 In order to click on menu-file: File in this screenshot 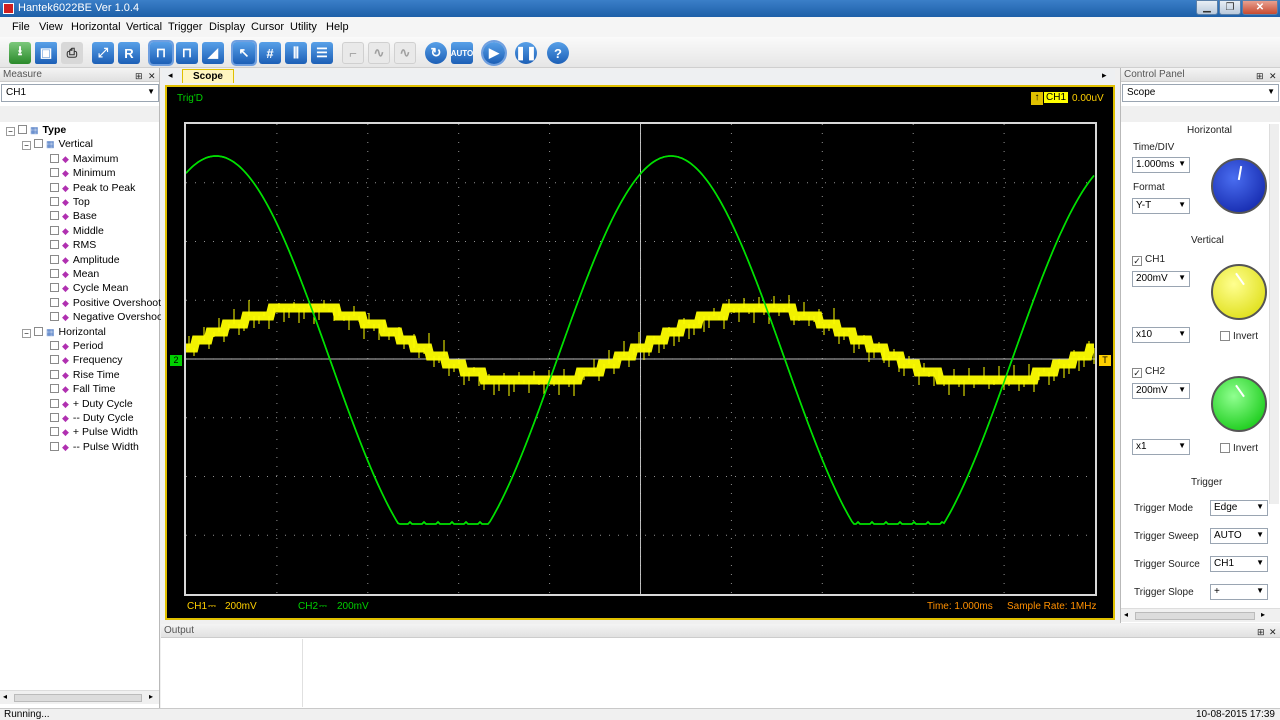, I will do `click(21, 27)`.